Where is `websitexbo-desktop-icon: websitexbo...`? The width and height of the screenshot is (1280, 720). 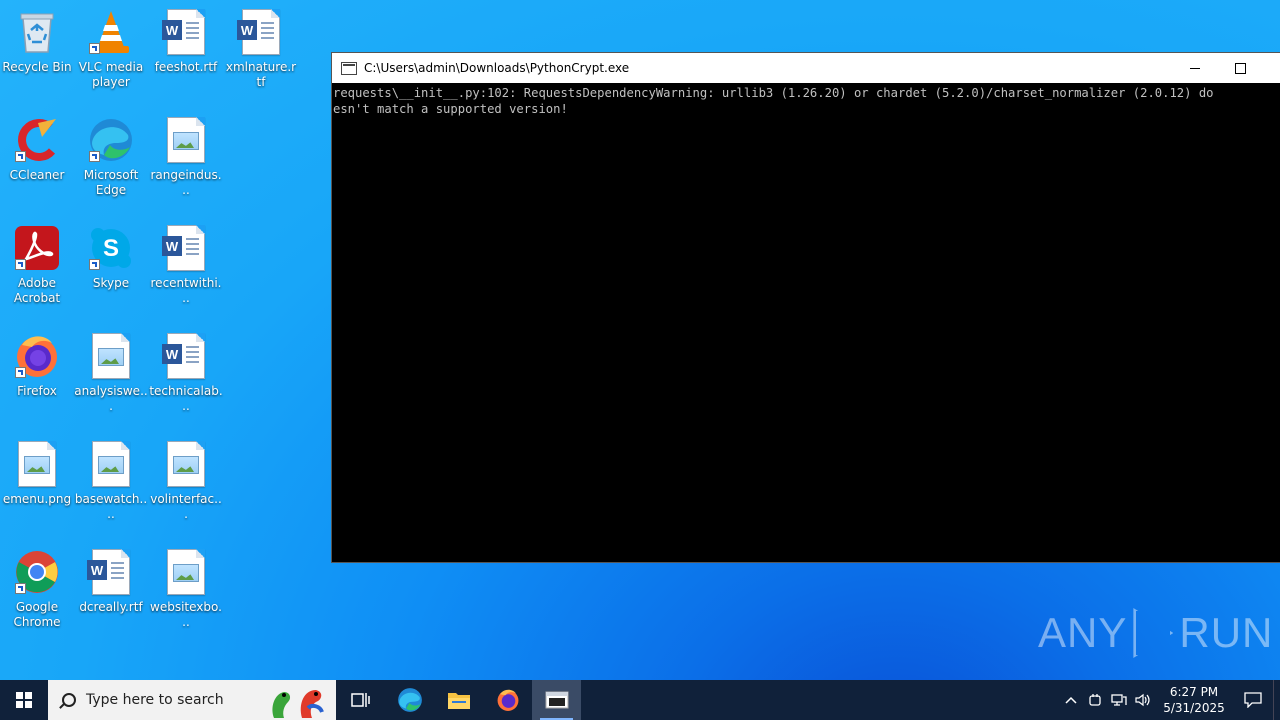 websitexbo-desktop-icon: websitexbo... is located at coordinates (186, 589).